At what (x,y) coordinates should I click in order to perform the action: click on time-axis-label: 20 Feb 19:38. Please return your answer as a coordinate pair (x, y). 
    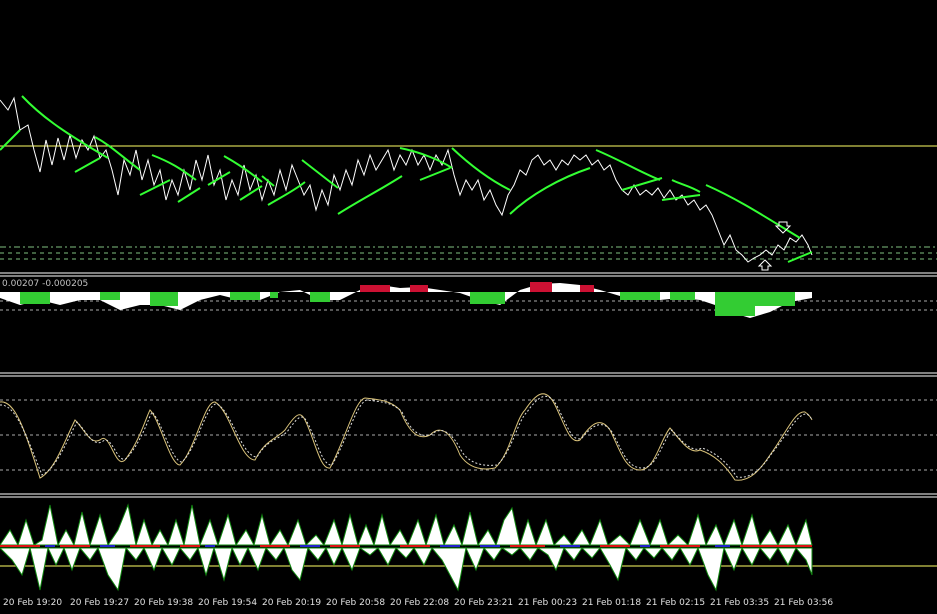
    Looking at the image, I should click on (164, 603).